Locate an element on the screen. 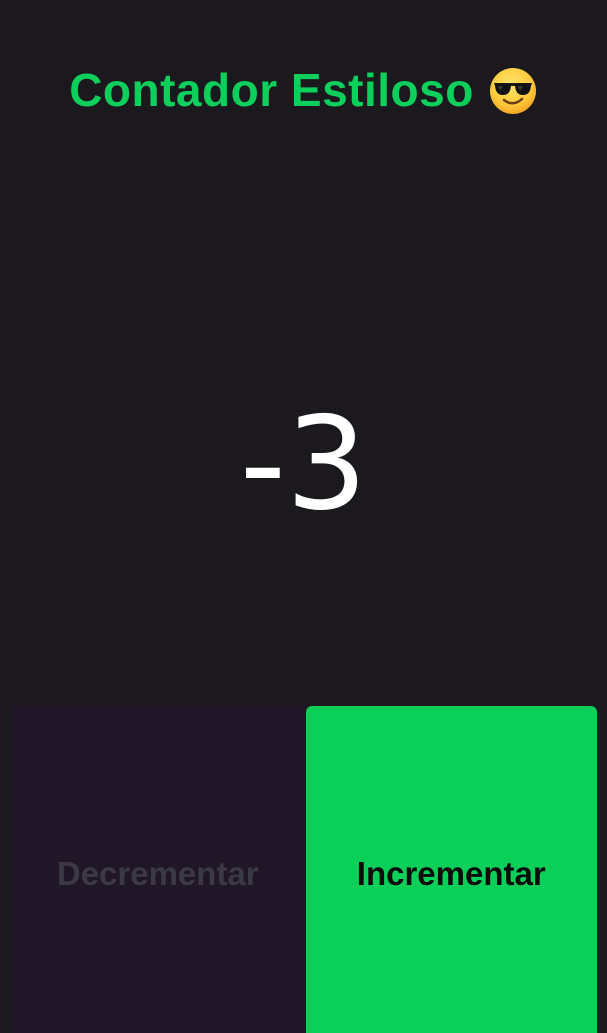 This screenshot has height=1033, width=607. page-title: Contador Estiloso is located at coordinates (271, 90).